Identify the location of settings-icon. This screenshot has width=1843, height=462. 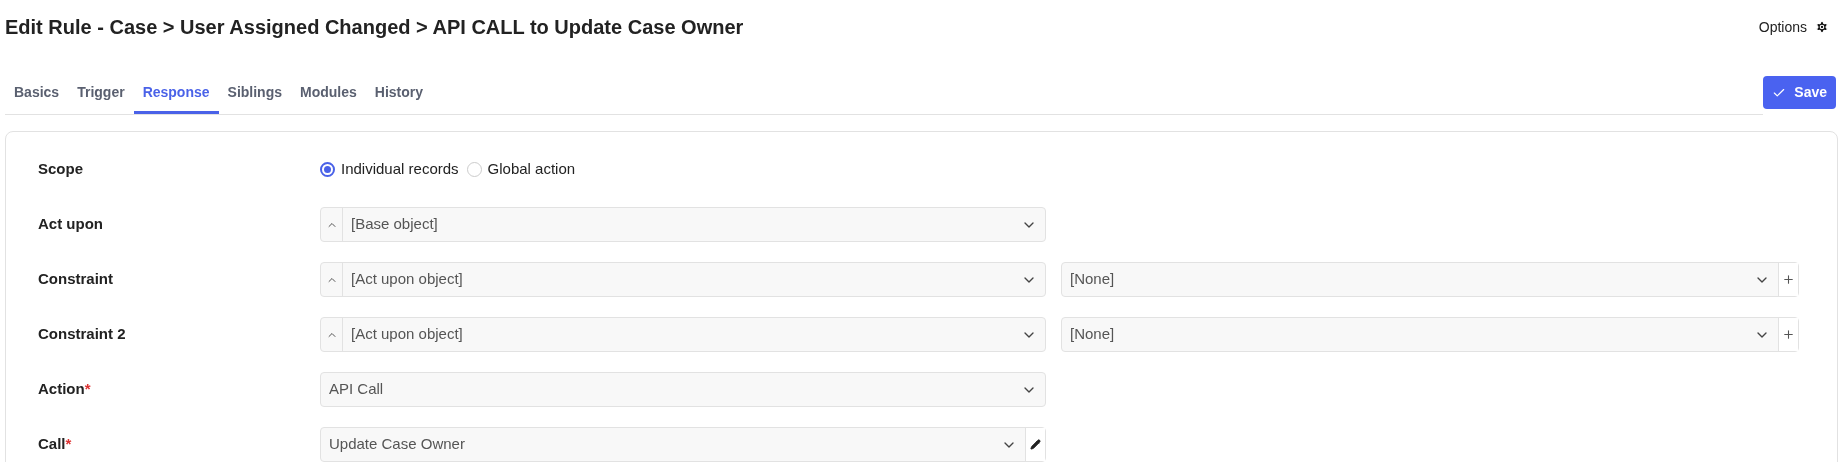
(1822, 27).